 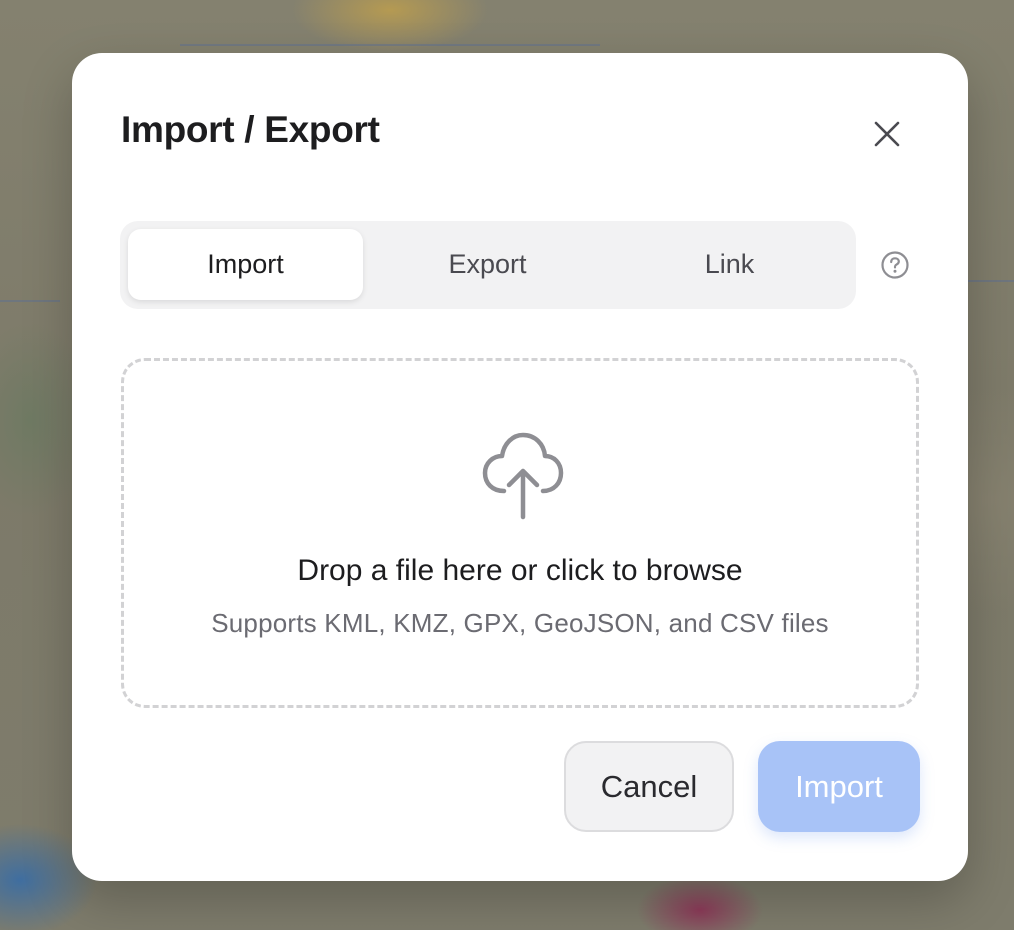 I want to click on import-button: Import, so click(x=839, y=786).